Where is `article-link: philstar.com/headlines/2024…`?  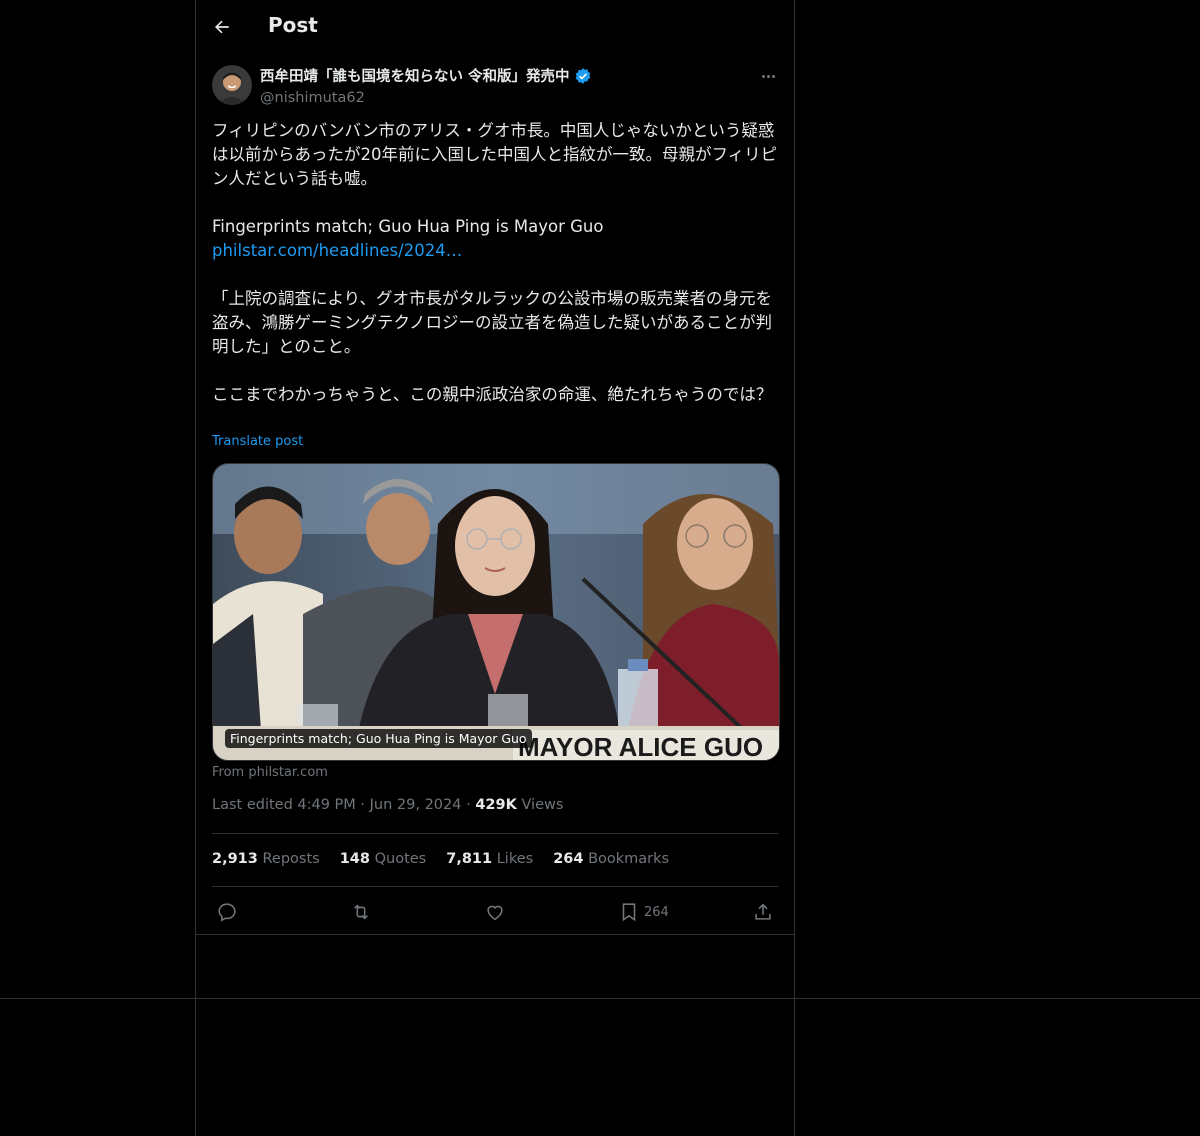
article-link: philstar.com/headlines/2024… is located at coordinates (337, 250).